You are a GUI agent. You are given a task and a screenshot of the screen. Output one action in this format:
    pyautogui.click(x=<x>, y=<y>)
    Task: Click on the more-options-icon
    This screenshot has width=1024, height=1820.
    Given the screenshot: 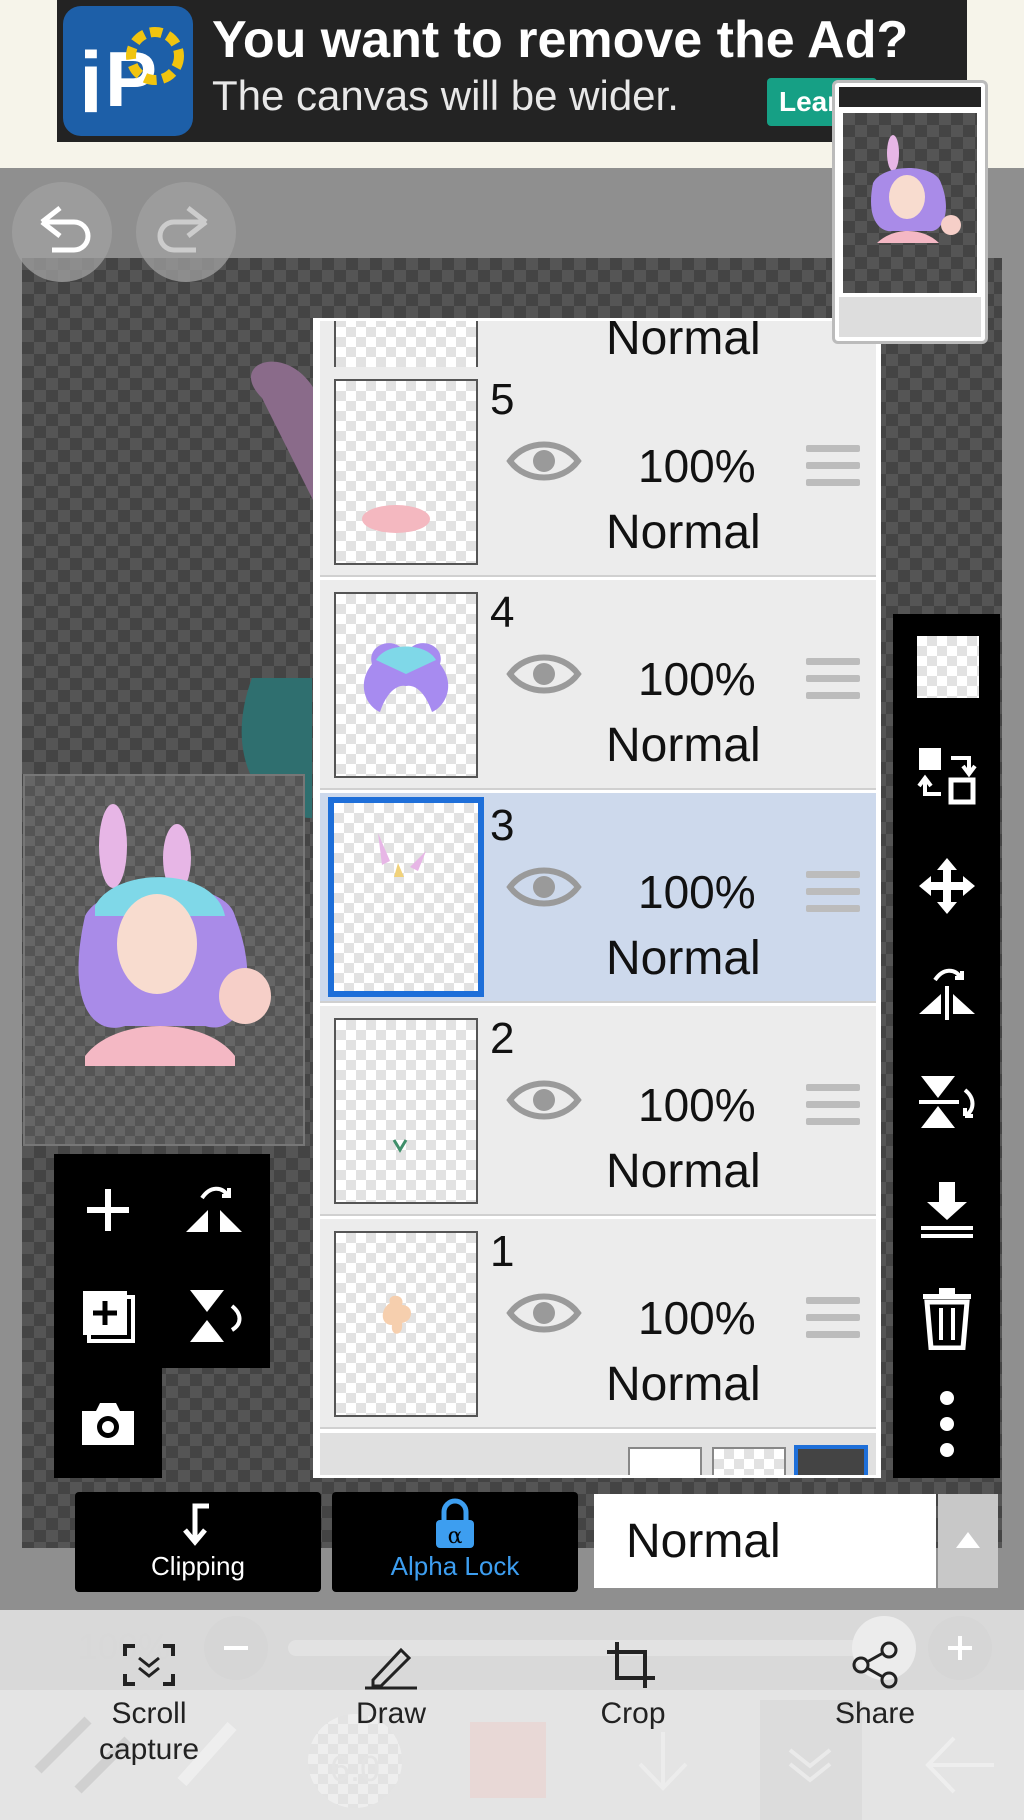 What is the action you would take?
    pyautogui.click(x=947, y=1424)
    